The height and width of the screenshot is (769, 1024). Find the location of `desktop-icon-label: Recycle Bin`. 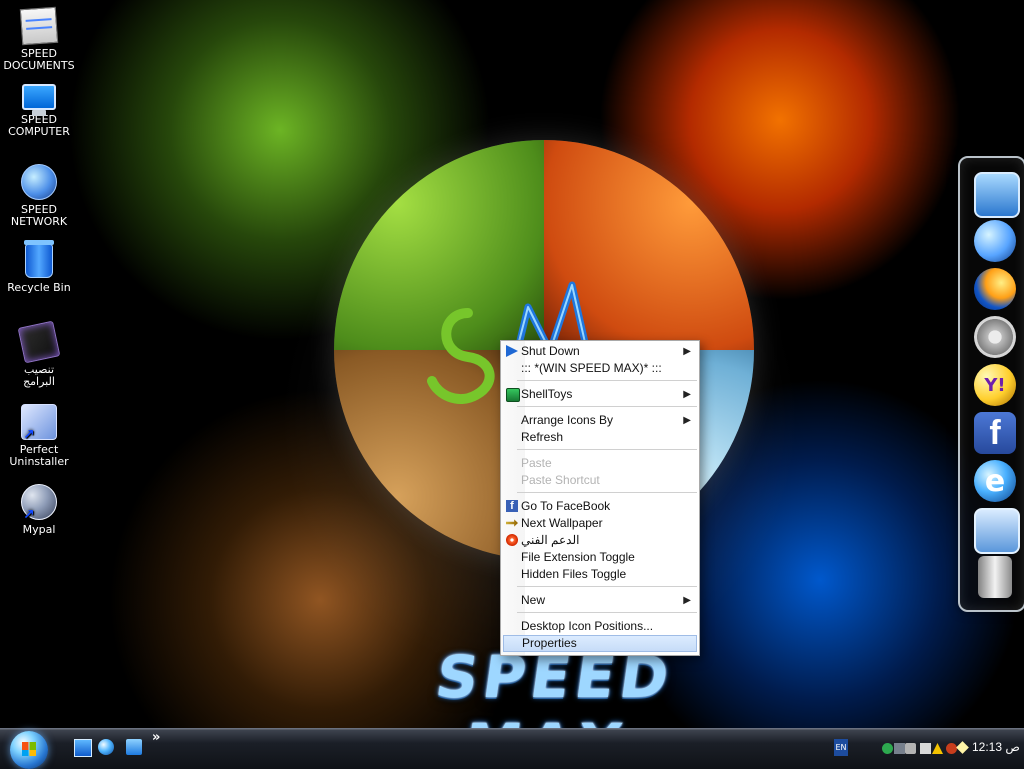

desktop-icon-label: Recycle Bin is located at coordinates (39, 287).